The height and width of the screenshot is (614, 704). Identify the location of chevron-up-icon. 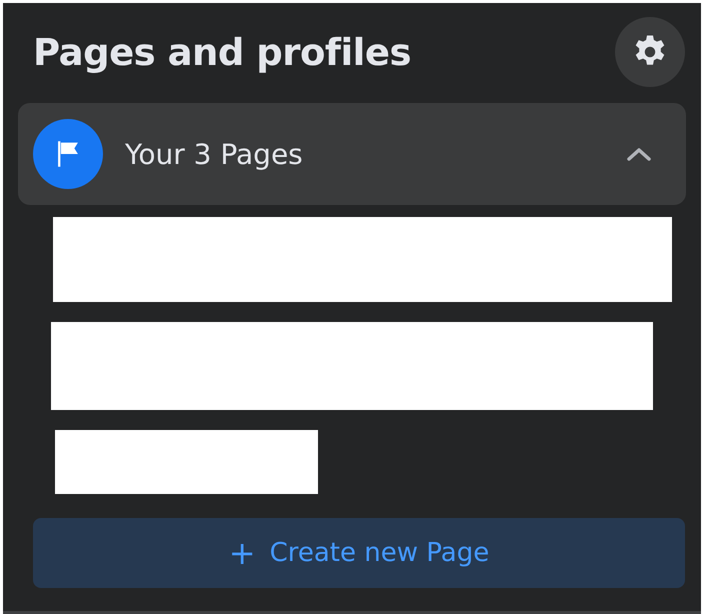
(639, 154).